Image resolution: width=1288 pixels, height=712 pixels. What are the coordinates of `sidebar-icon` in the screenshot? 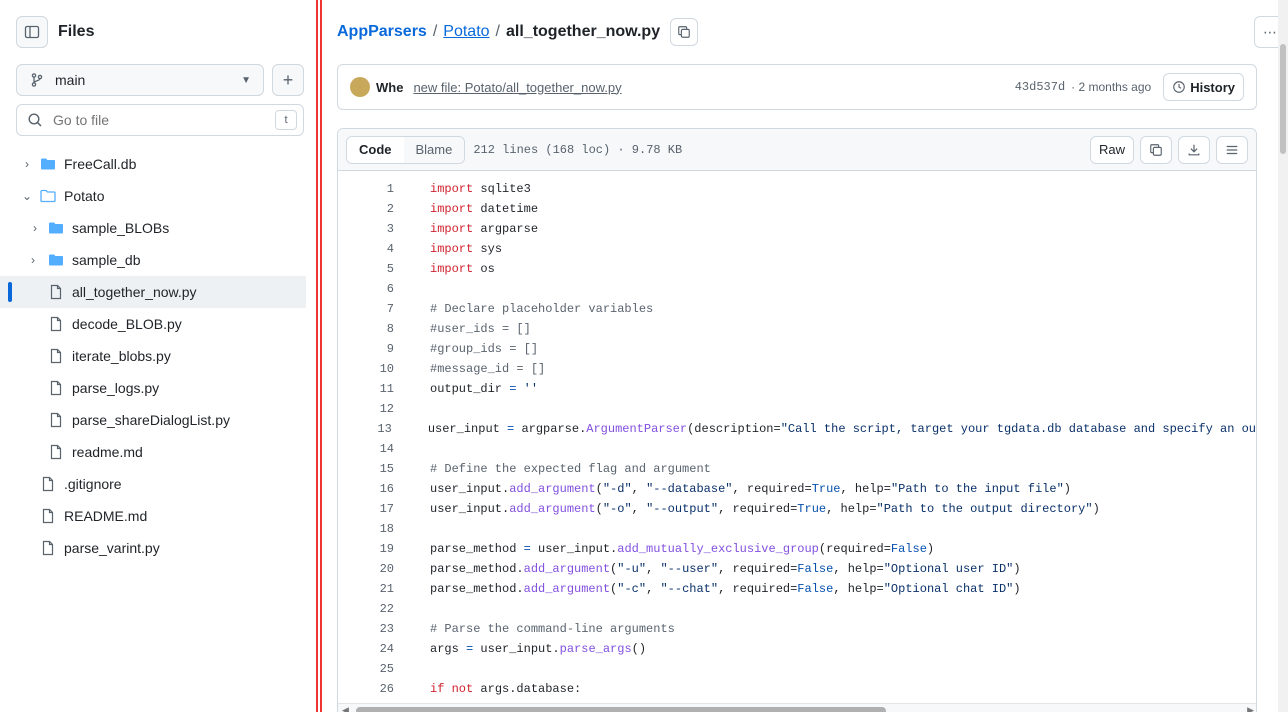 It's located at (32, 32).